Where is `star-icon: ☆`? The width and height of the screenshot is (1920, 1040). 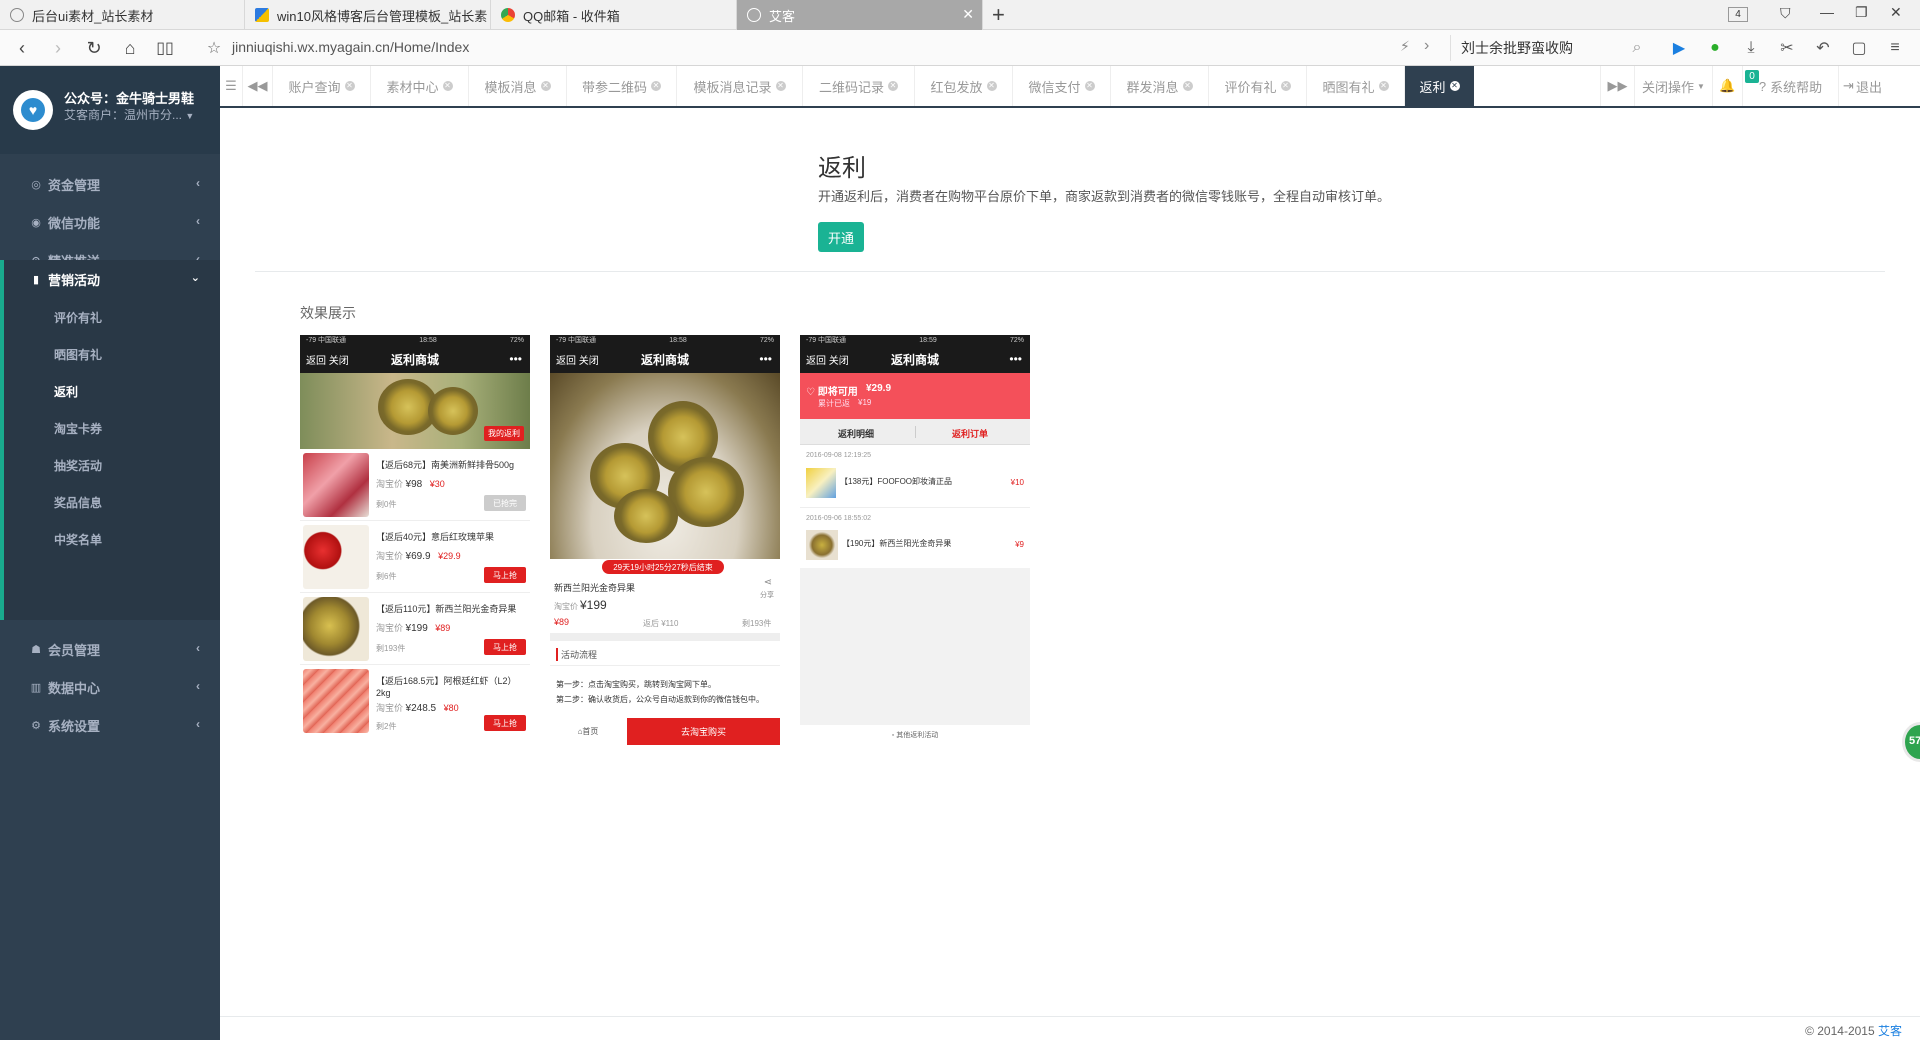 star-icon: ☆ is located at coordinates (214, 48).